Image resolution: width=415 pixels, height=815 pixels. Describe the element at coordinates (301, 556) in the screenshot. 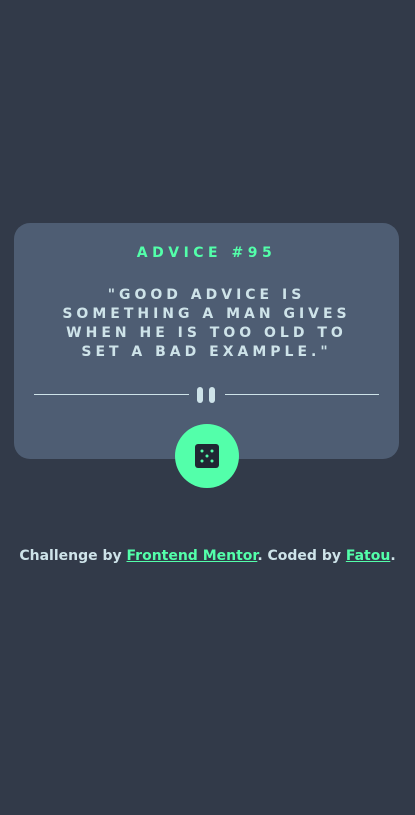

I see `attribution-middle: . Coded by` at that location.